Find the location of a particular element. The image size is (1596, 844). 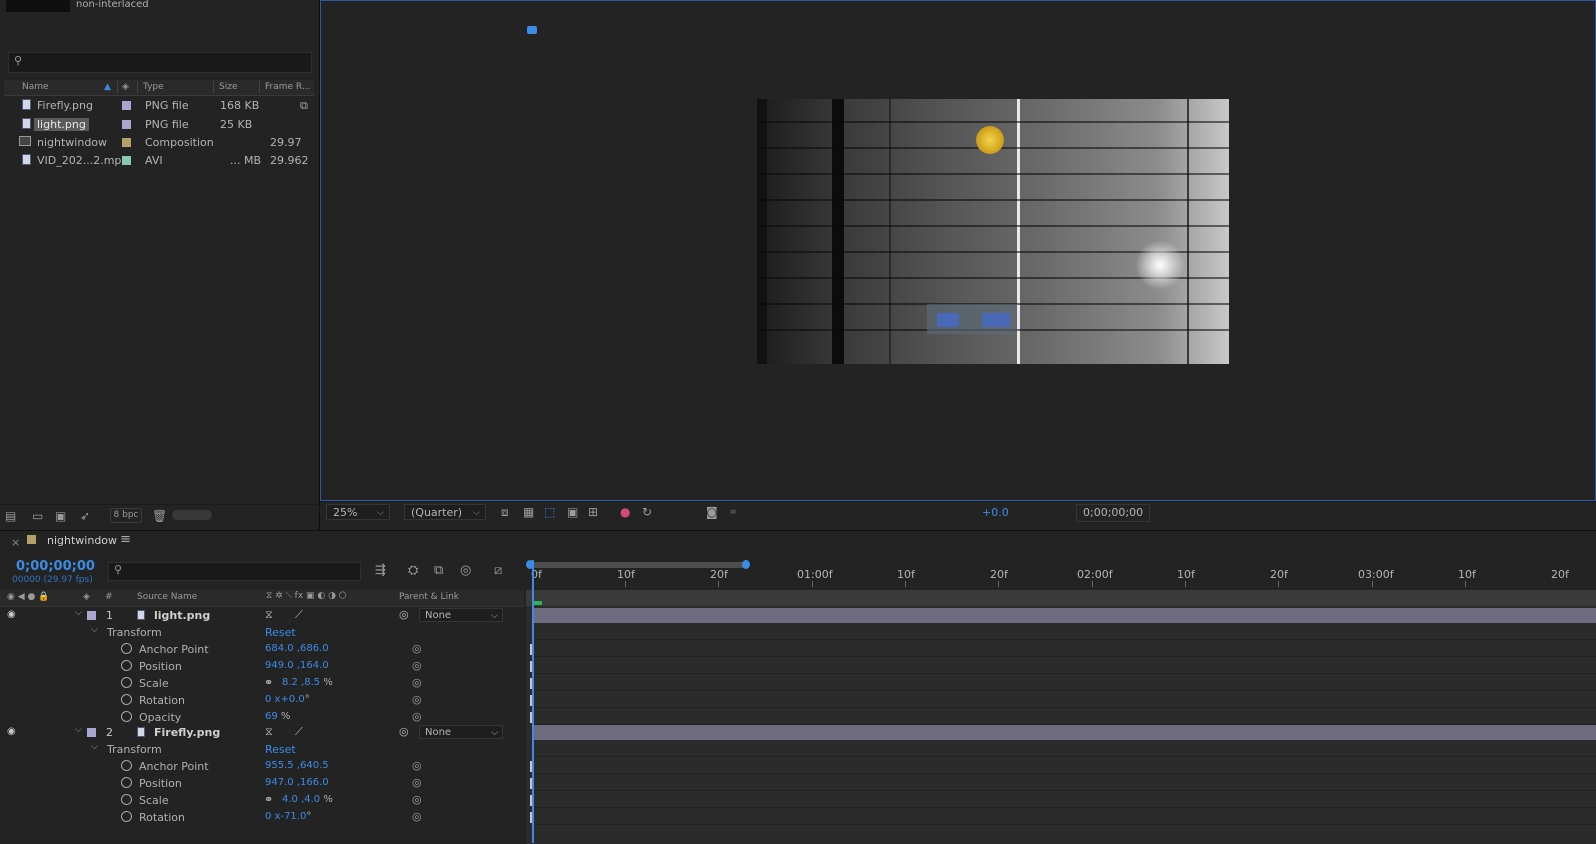

property-value: 8.2 ,8.5 % is located at coordinates (307, 682).